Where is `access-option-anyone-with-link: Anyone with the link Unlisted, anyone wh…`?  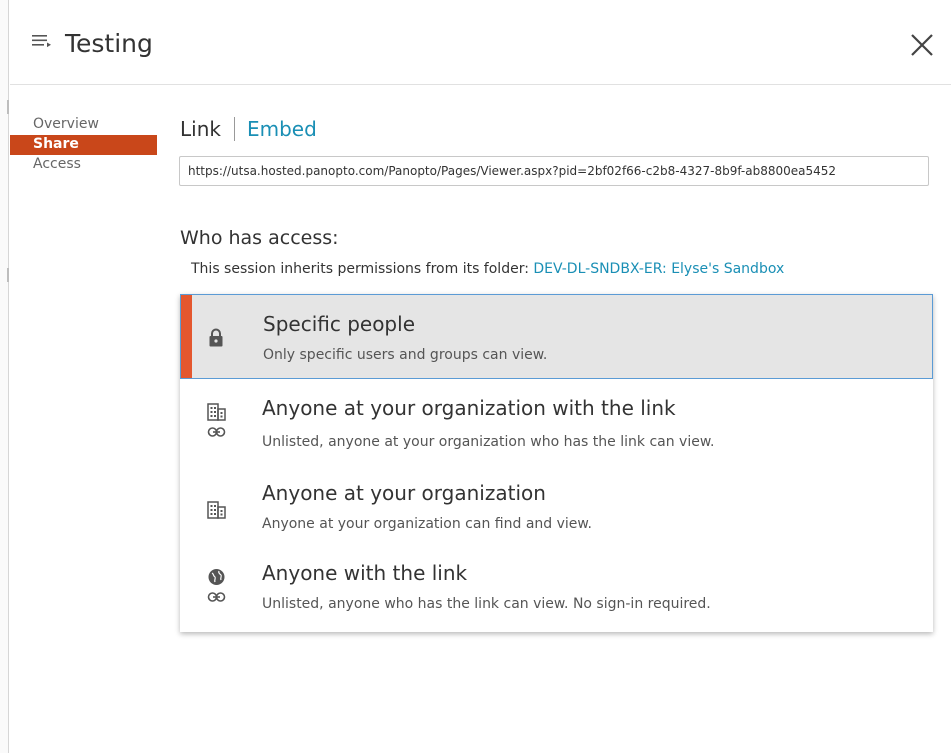
access-option-anyone-with-link: Anyone with the link Unlisted, anyone wh… is located at coordinates (556, 591).